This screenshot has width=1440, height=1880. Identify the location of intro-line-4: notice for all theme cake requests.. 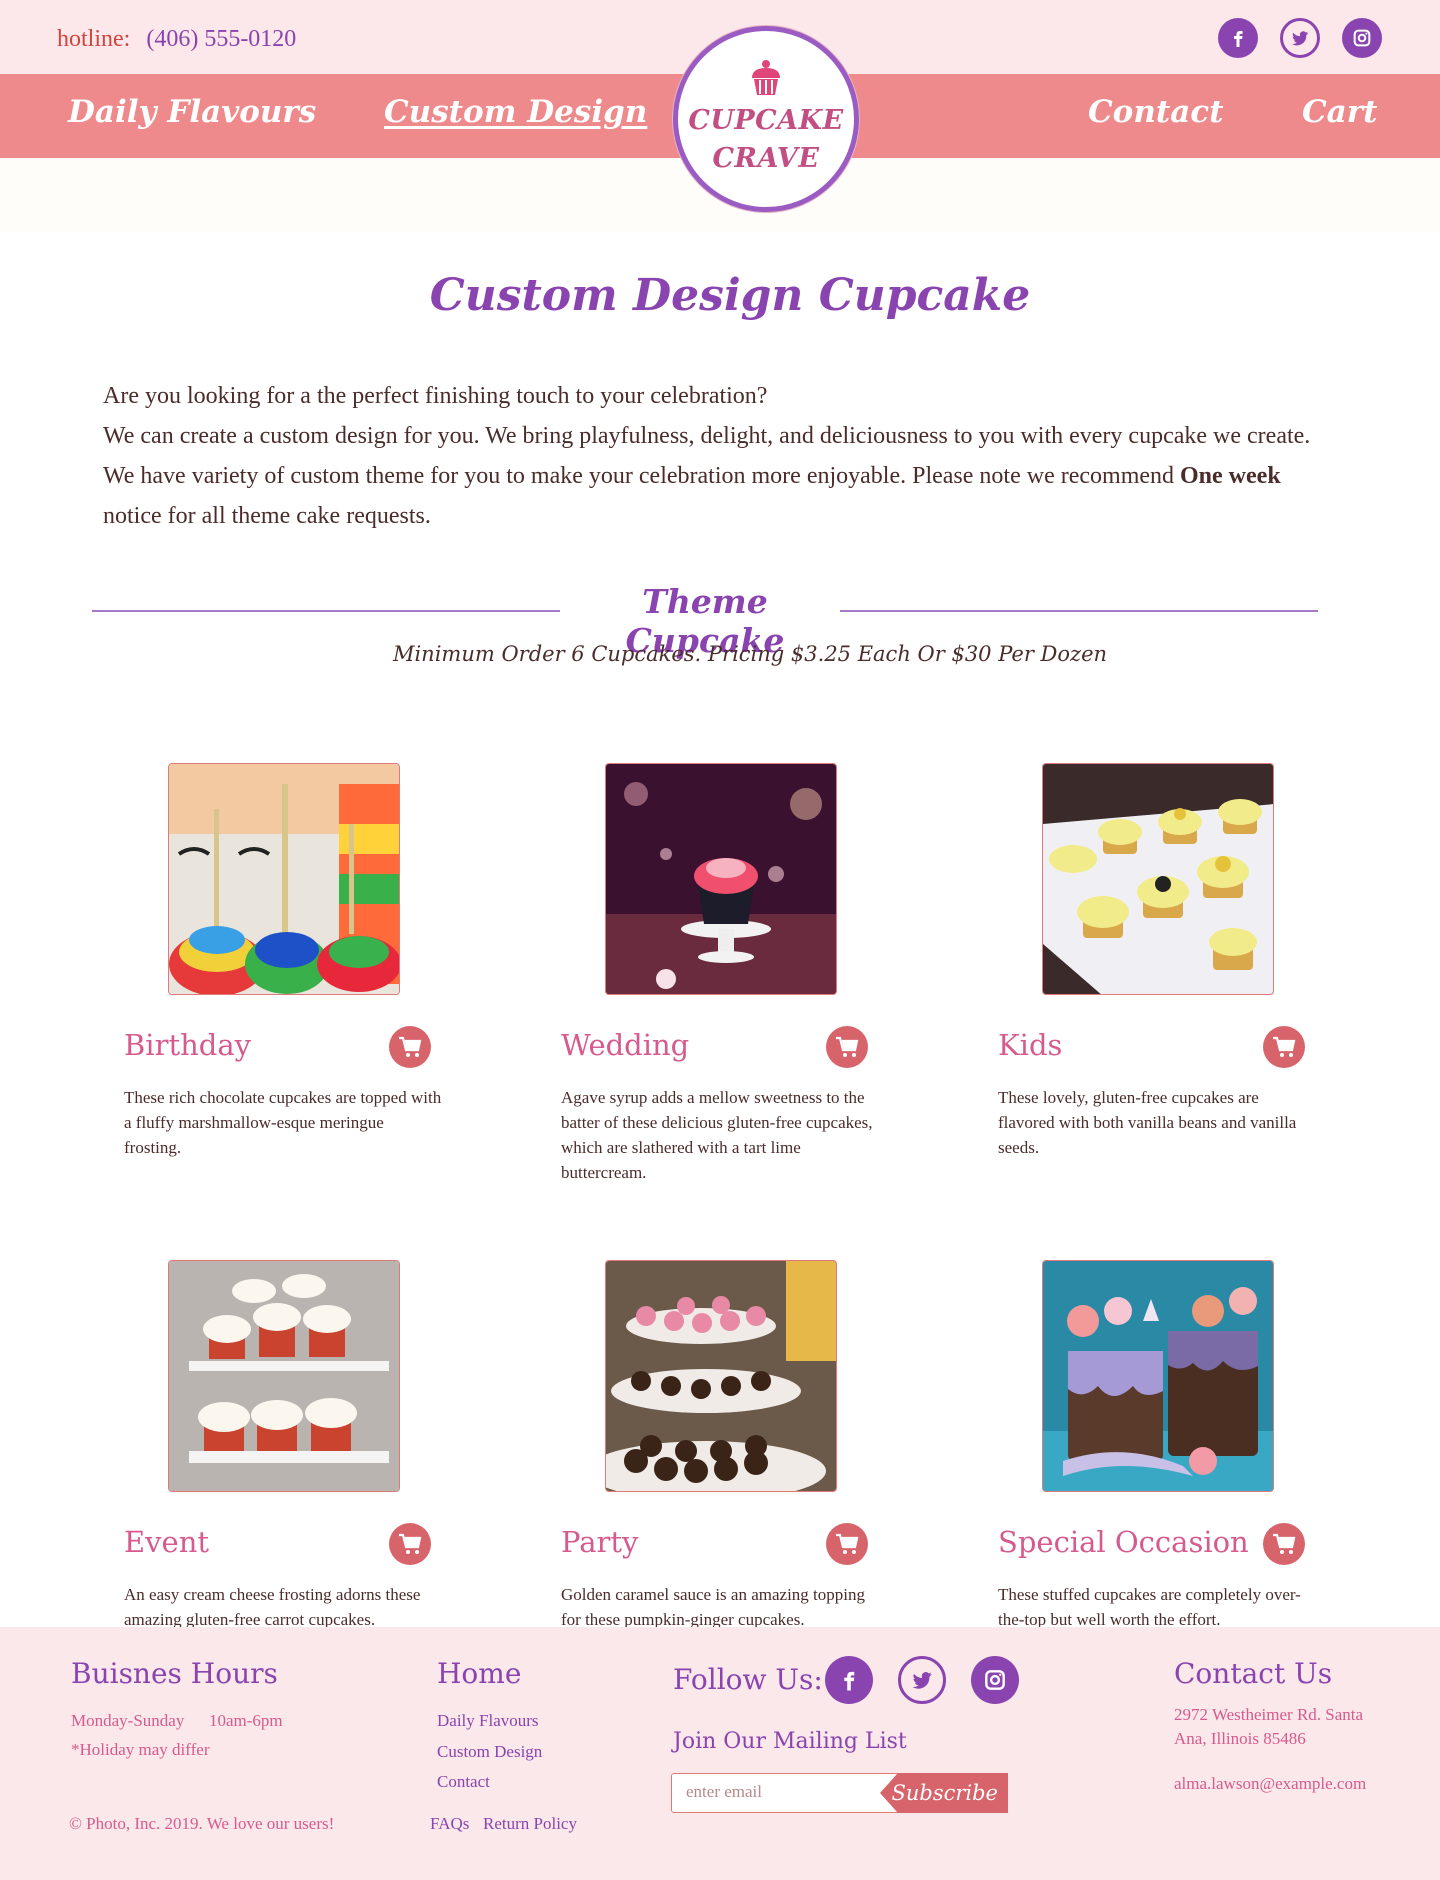
(267, 516).